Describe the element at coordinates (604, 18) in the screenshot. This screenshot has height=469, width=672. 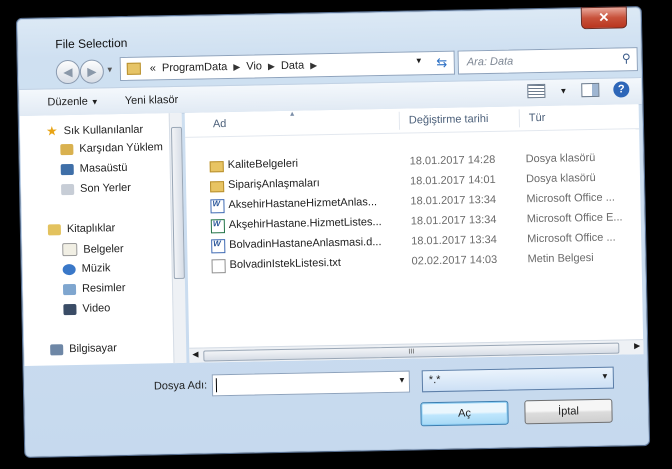
I see `close-button: ✕` at that location.